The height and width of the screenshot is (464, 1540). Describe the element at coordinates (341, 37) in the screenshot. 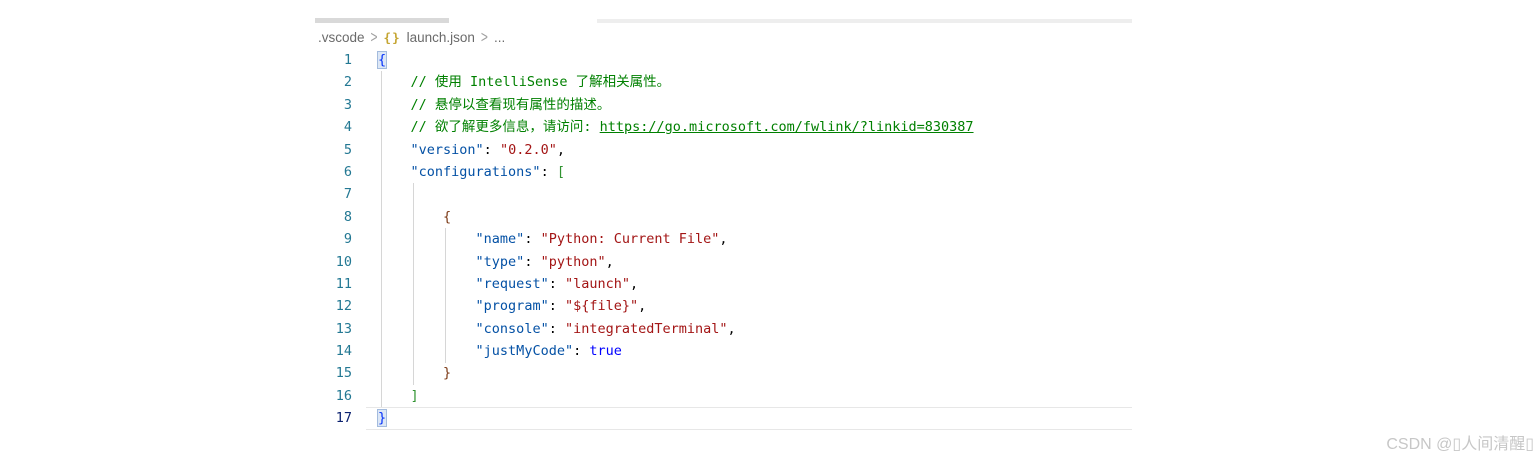

I see `breadcrumb-folder: .vscode` at that location.